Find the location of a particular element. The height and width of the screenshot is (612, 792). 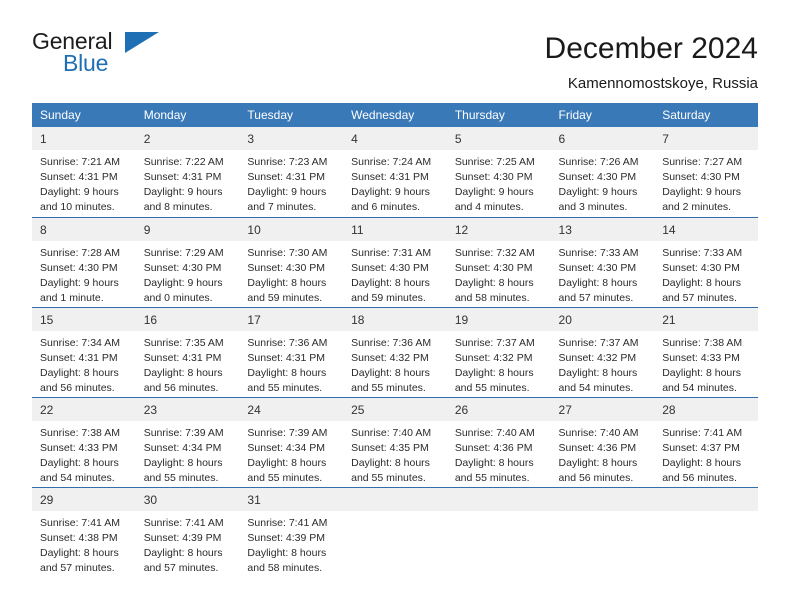

sunset-time: Sunset: 4:33 PM is located at coordinates (79, 447).